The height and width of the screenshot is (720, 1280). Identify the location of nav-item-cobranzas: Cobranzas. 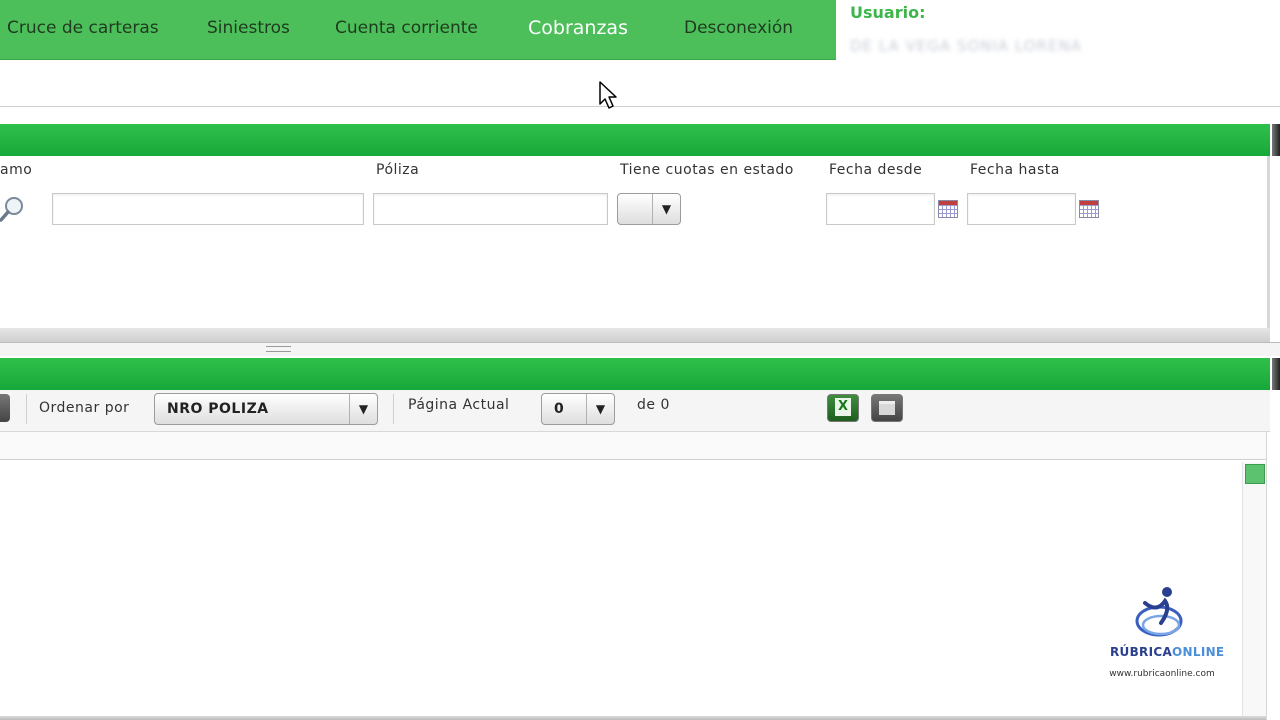
(578, 28).